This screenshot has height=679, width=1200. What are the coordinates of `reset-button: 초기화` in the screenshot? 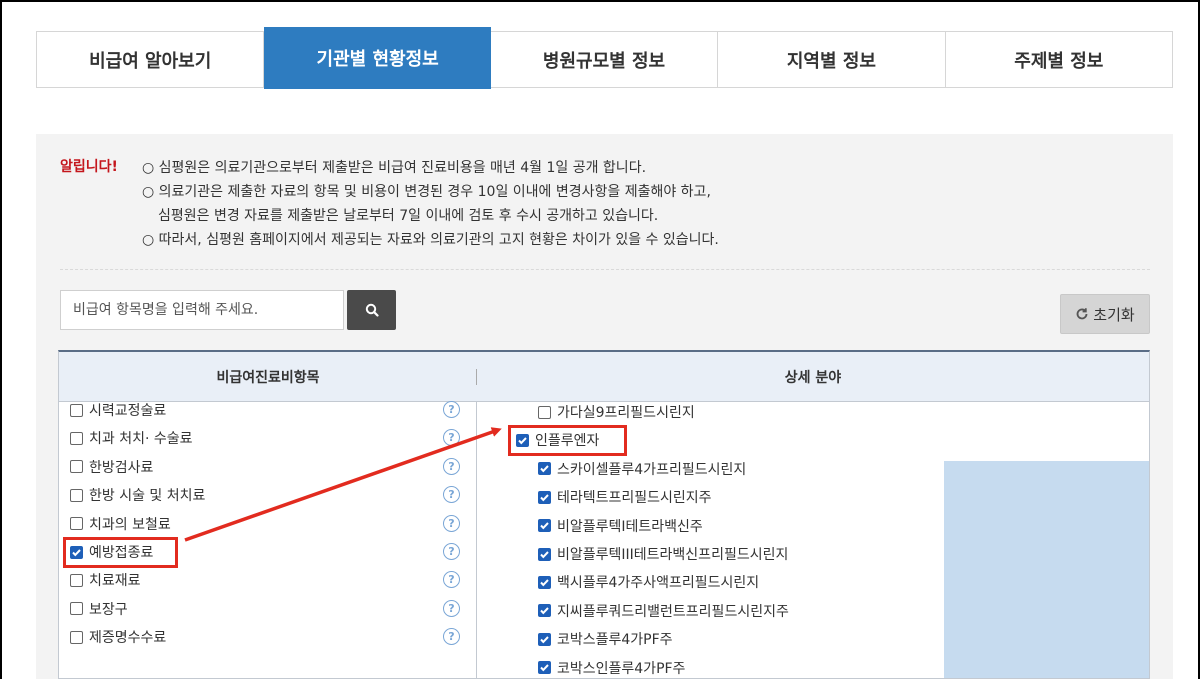 It's located at (1105, 314).